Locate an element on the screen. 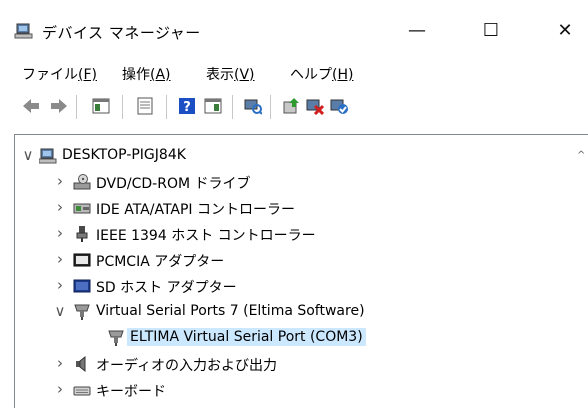  window-title: デバイス マネージャー is located at coordinates (121, 33).